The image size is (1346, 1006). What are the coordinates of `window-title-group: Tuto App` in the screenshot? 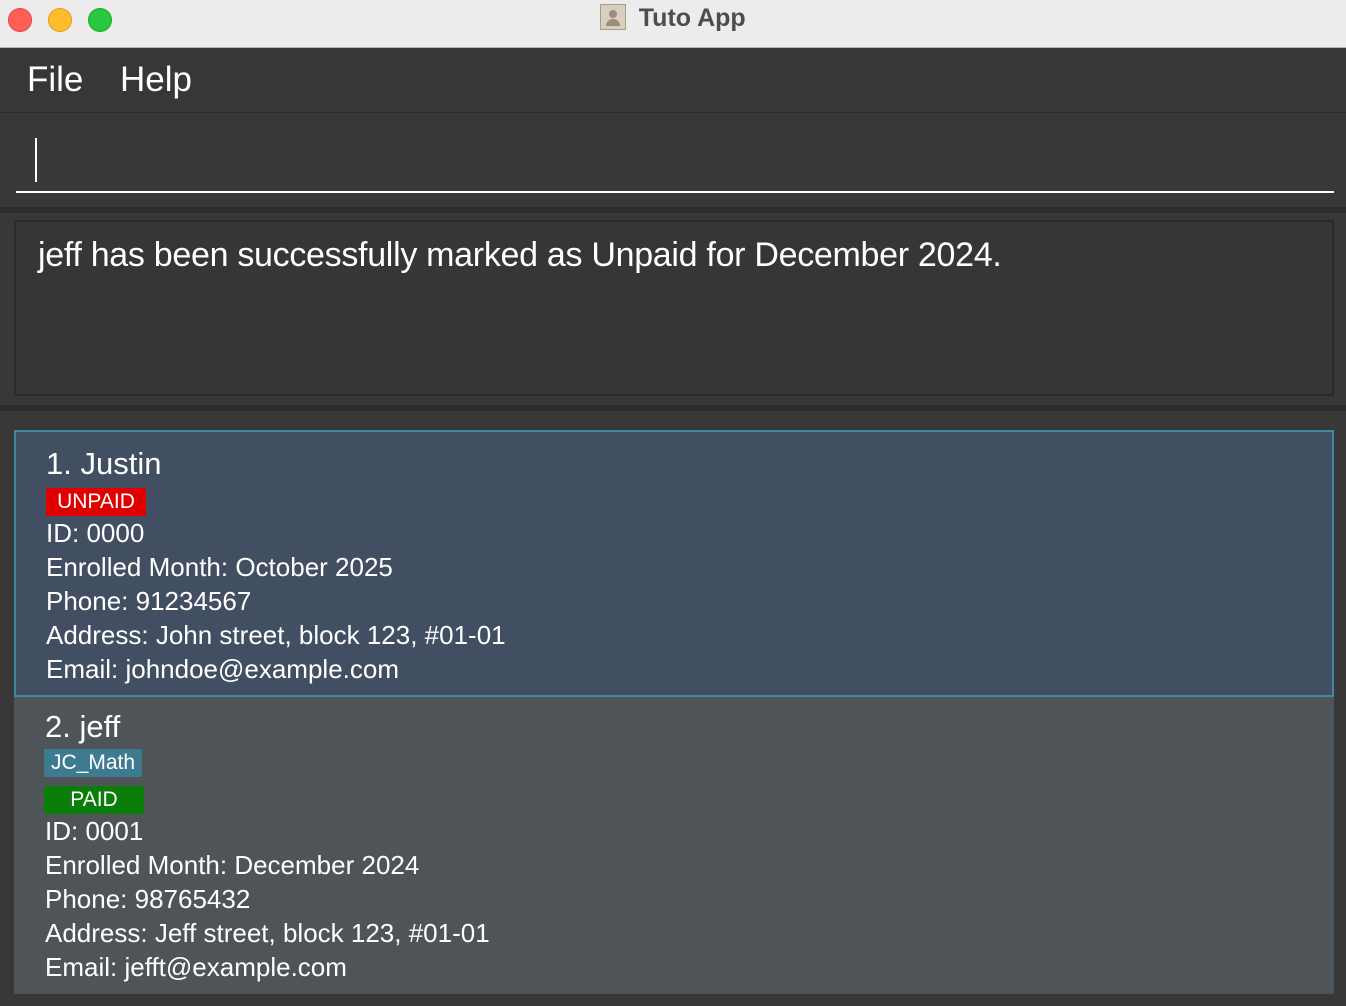 It's located at (673, 19).